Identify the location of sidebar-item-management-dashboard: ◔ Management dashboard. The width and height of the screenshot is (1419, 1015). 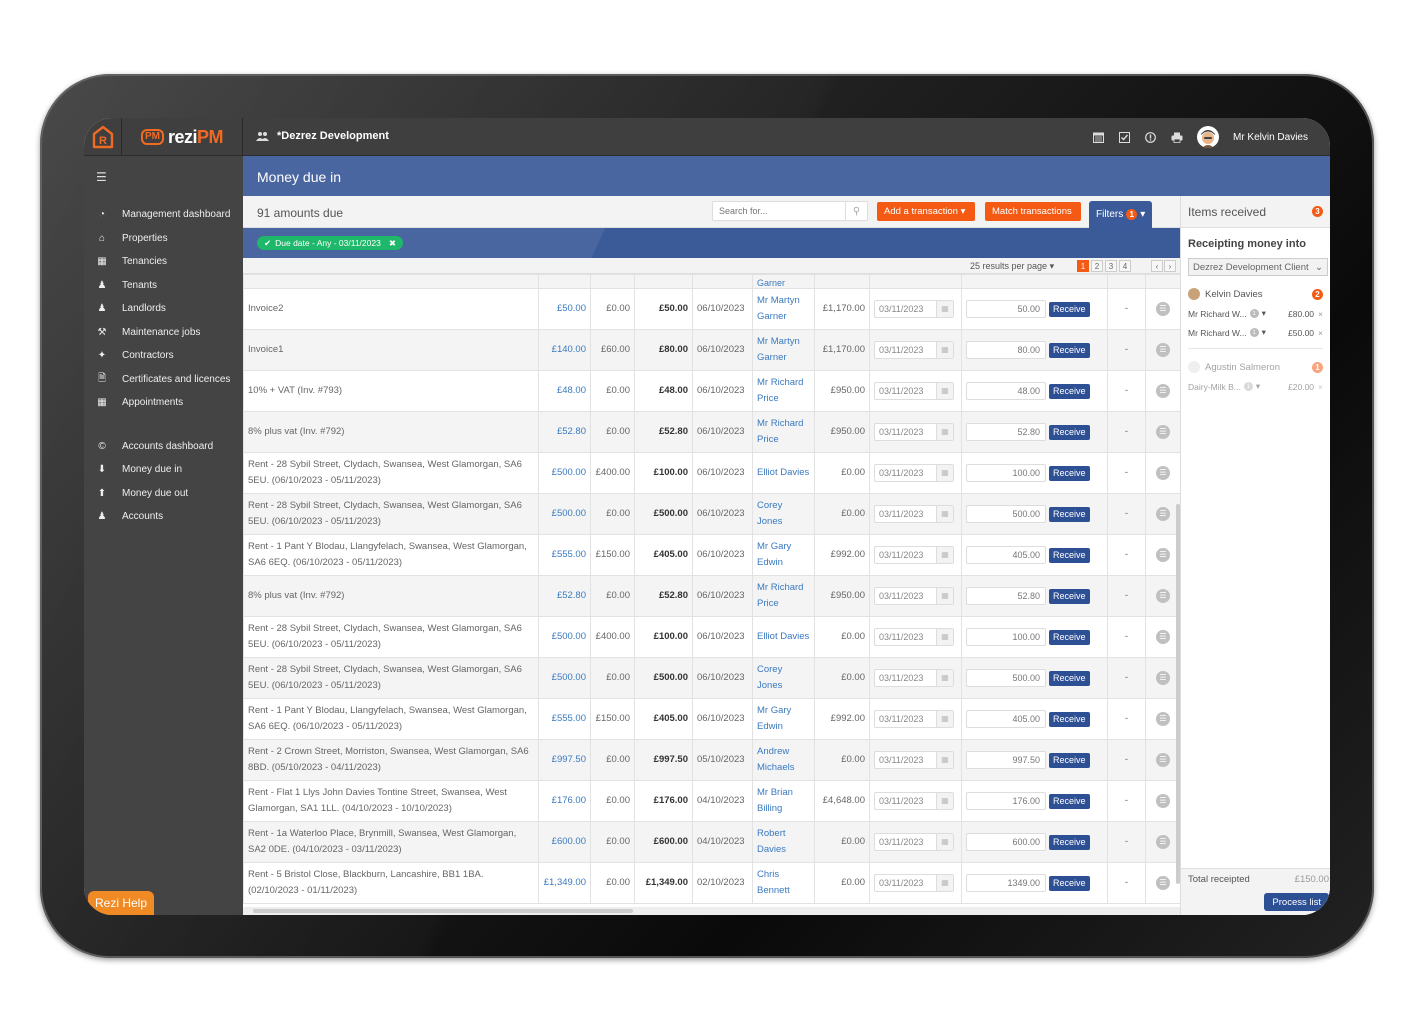
(163, 215).